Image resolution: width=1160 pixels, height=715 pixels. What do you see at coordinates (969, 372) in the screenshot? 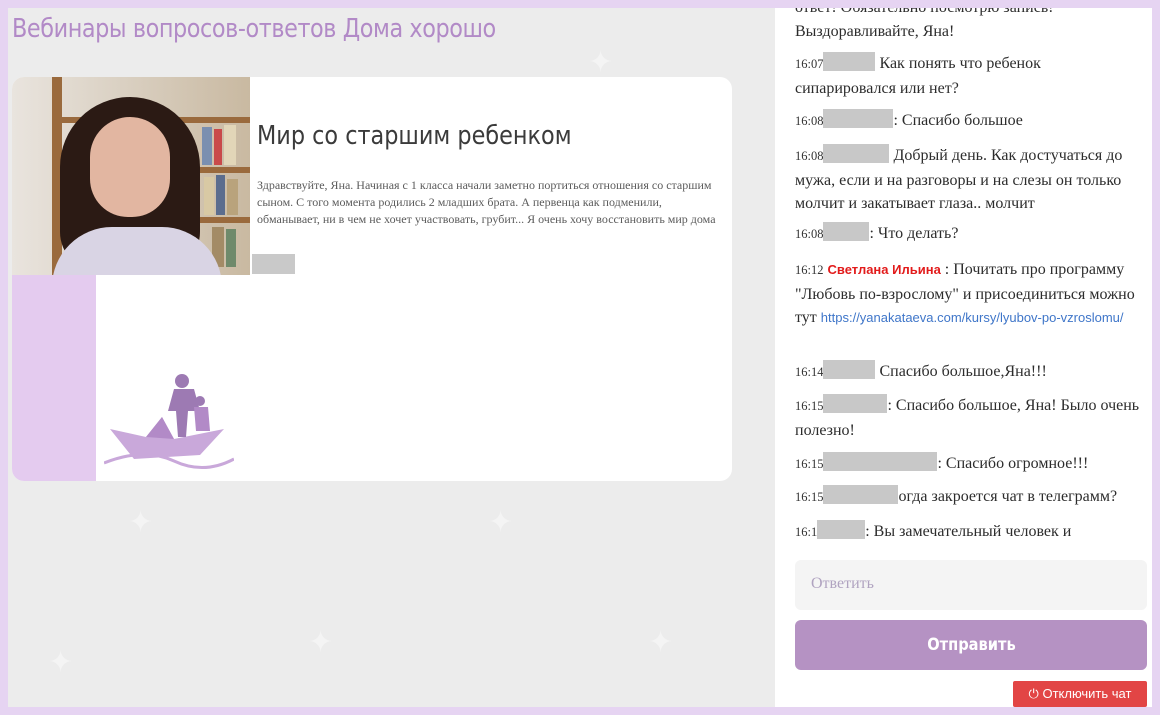
I see `chat-message: 16:14 Спасибо большое,Яна!!!` at bounding box center [969, 372].